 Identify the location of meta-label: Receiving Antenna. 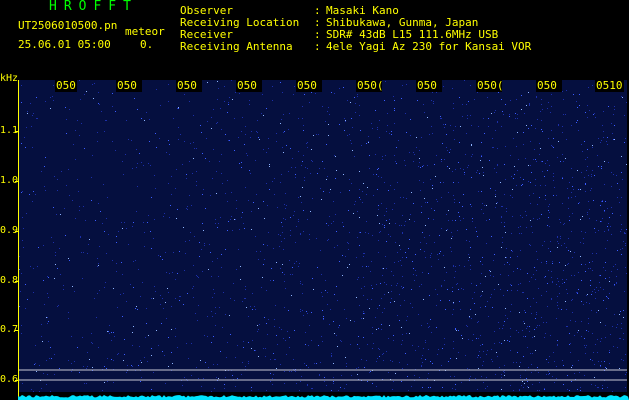
(236, 46).